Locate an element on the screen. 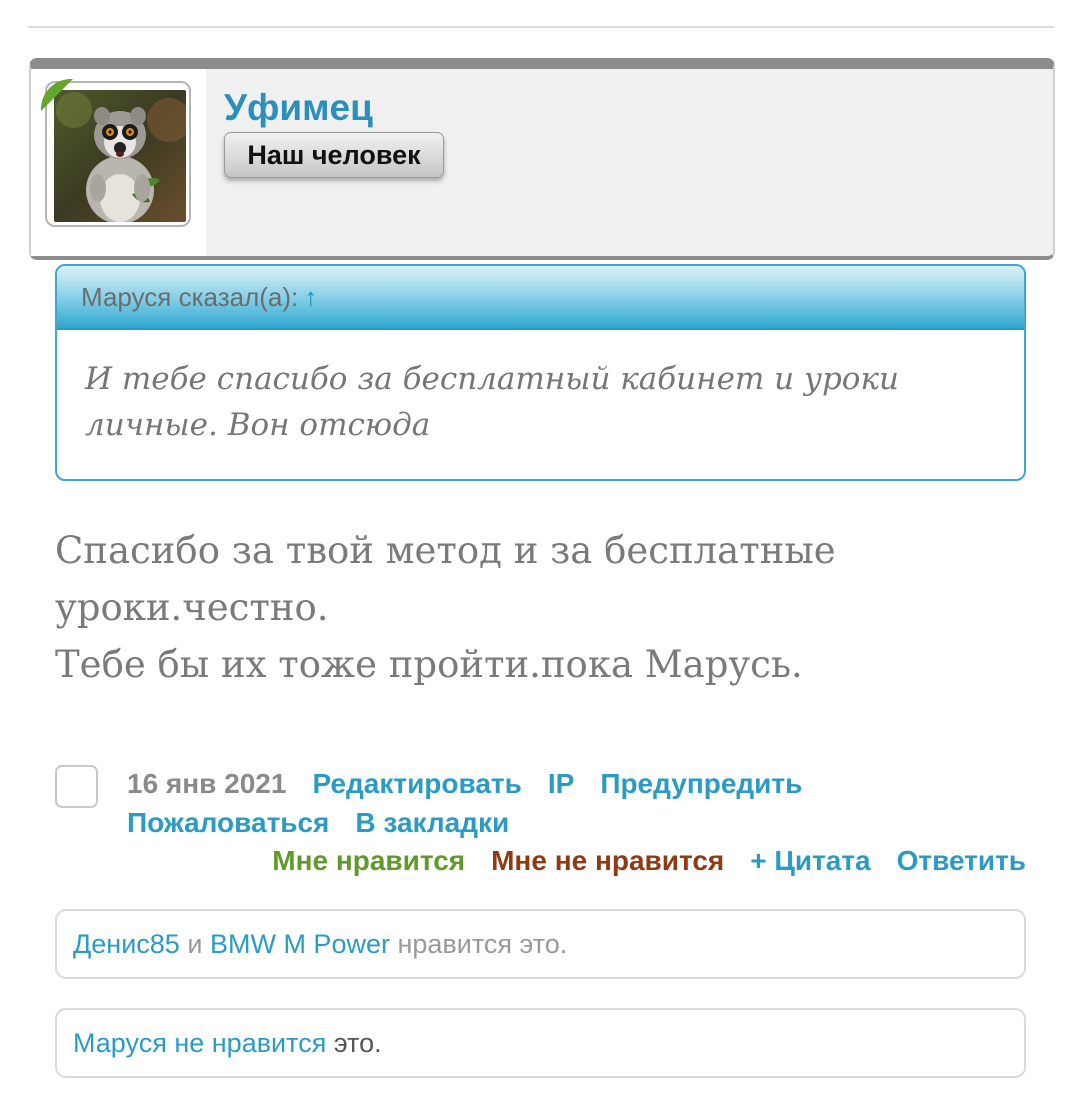 This screenshot has height=1104, width=1080. quote-button: + Цитата is located at coordinates (810, 860).